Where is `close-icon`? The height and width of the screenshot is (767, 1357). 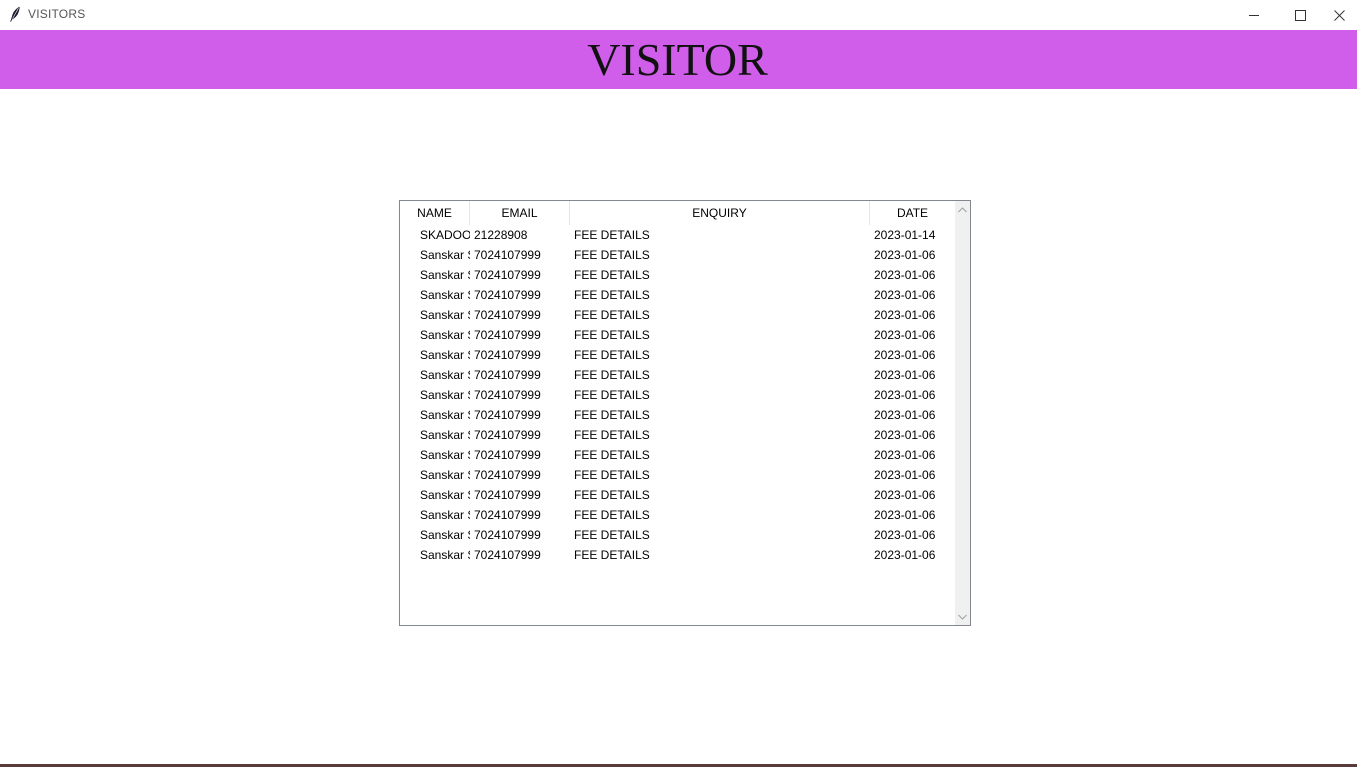 close-icon is located at coordinates (1339, 15).